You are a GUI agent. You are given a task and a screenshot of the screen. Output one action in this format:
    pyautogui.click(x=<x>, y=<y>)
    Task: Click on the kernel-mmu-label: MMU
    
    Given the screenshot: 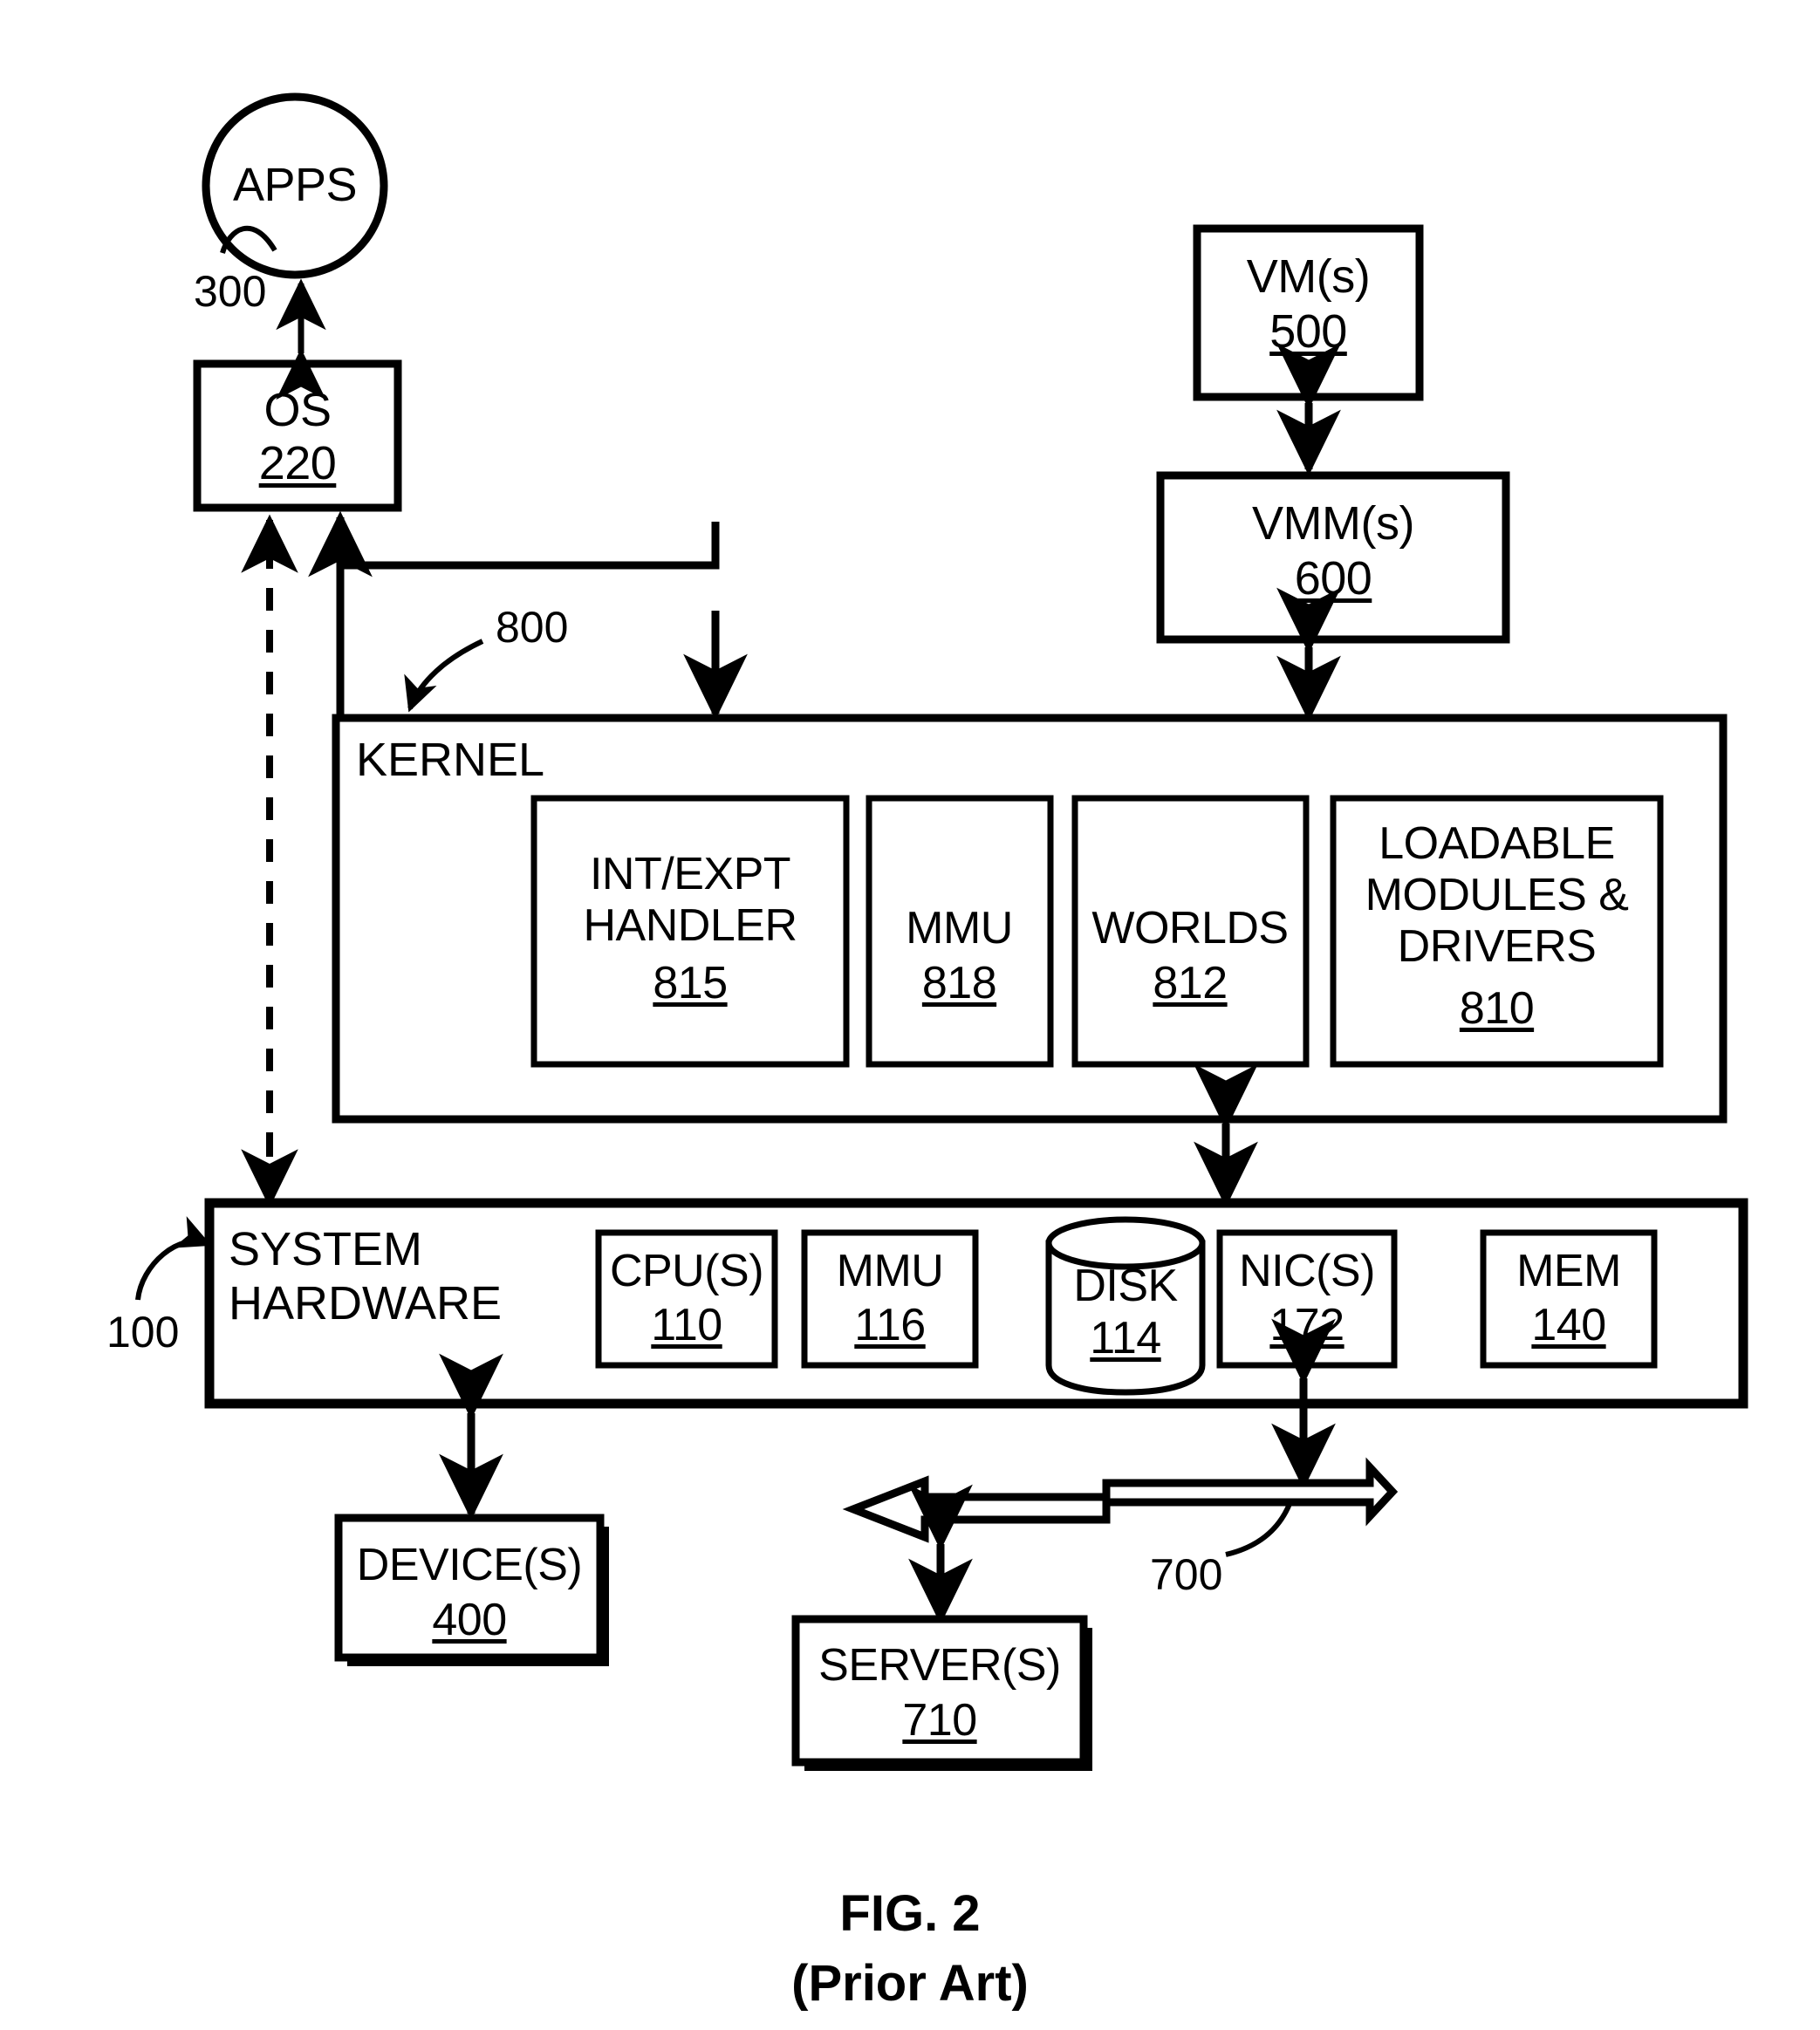 What is the action you would take?
    pyautogui.click(x=959, y=928)
    